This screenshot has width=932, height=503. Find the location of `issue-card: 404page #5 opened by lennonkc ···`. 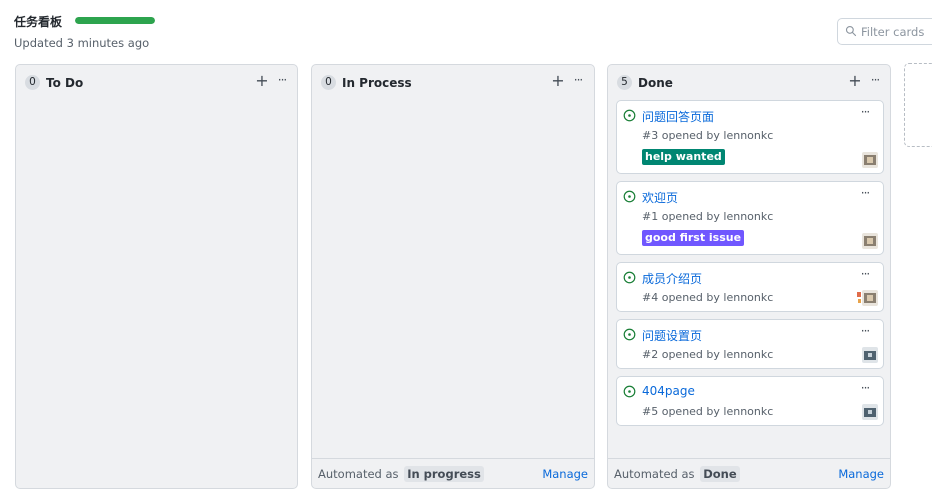

issue-card: 404page #5 opened by lennonkc ··· is located at coordinates (750, 401).